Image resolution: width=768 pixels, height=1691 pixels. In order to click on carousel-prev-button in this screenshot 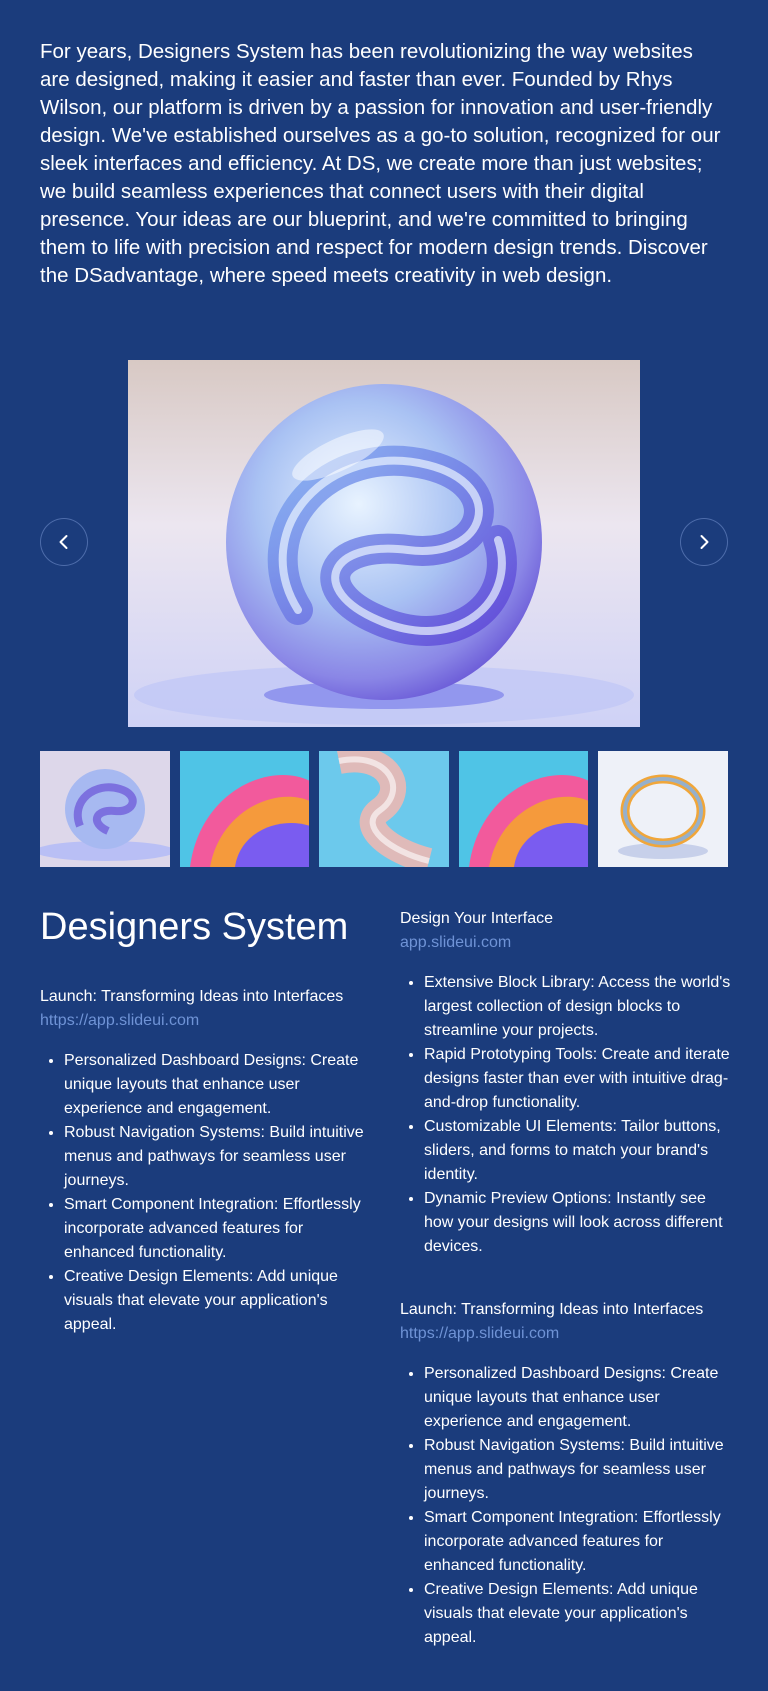, I will do `click(64, 542)`.